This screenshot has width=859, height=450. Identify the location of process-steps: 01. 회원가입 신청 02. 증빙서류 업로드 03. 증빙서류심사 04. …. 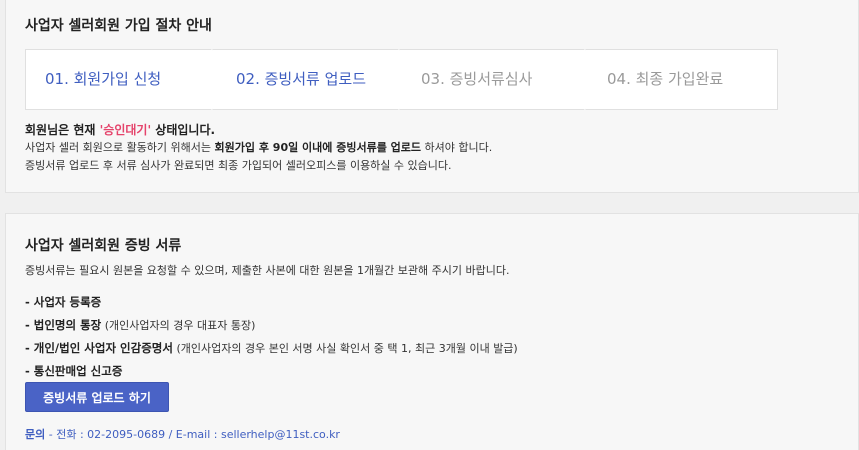
(401, 79).